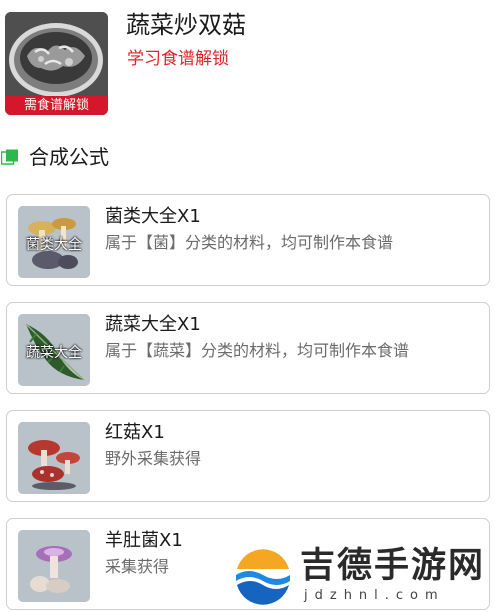  Describe the element at coordinates (153, 324) in the screenshot. I see `ingredient-name: 蔬菜大全X1` at that location.